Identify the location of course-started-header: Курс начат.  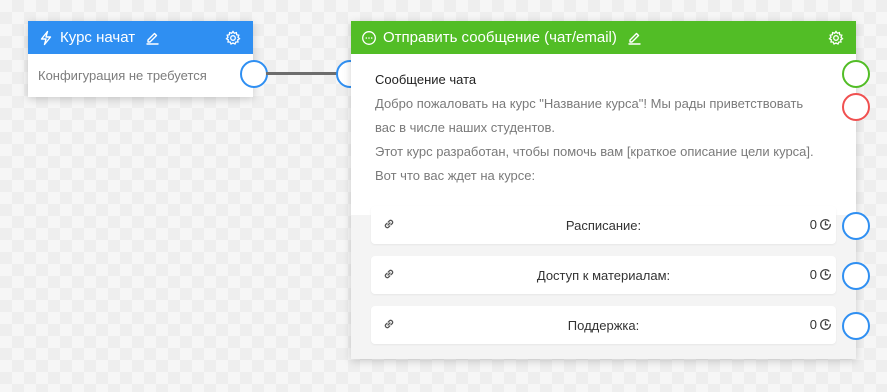
(140, 37).